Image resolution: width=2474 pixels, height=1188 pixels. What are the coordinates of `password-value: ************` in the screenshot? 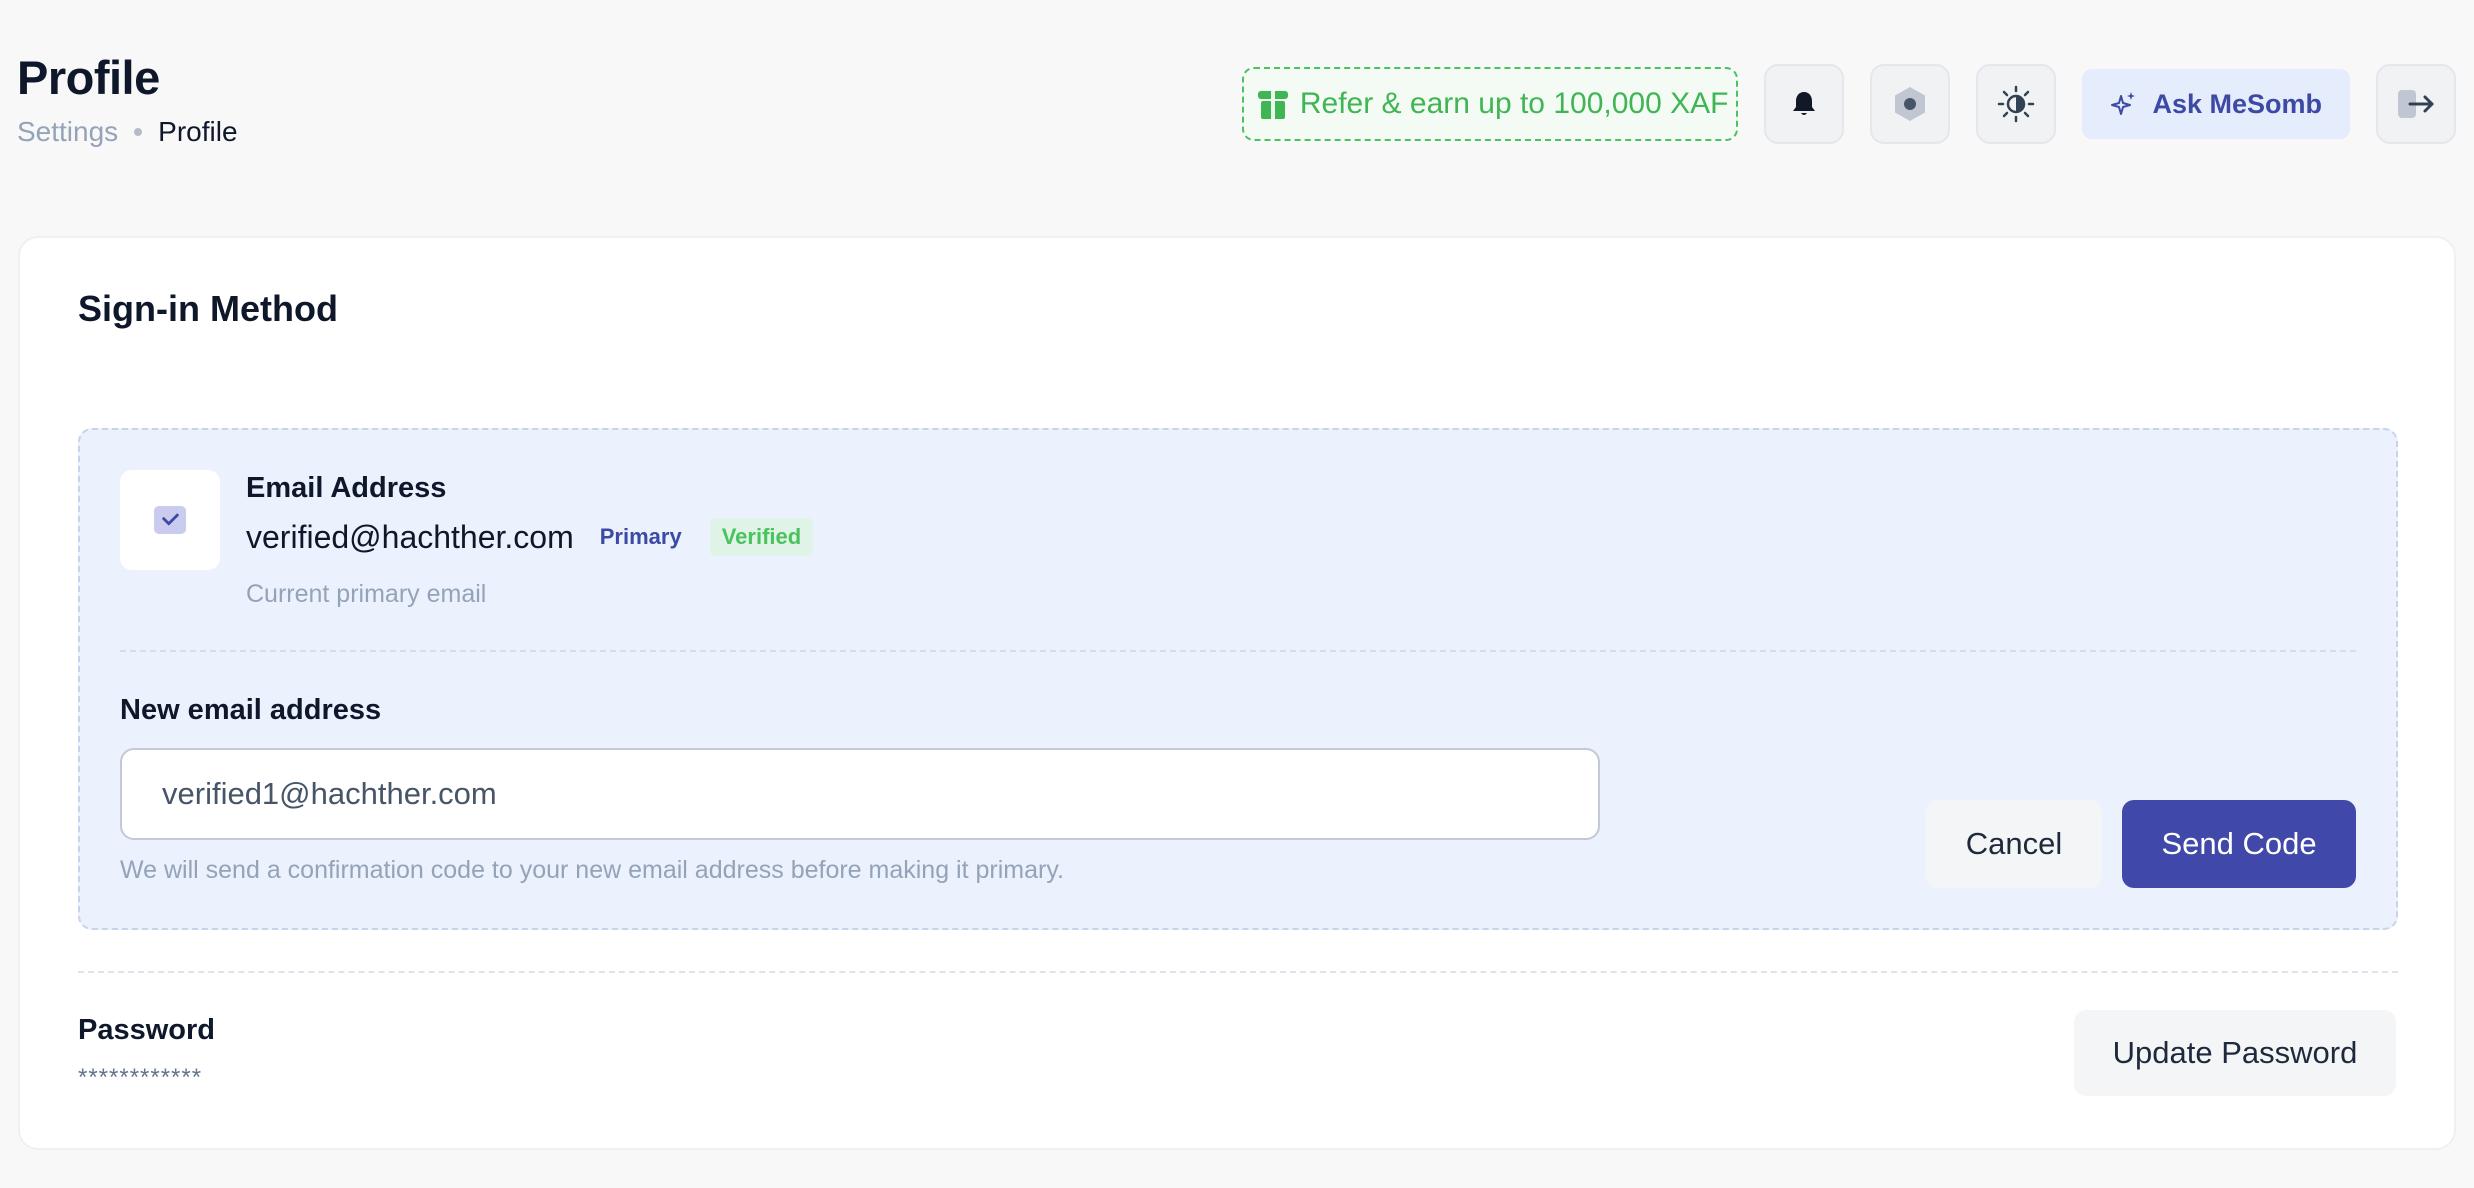 It's located at (140, 1077).